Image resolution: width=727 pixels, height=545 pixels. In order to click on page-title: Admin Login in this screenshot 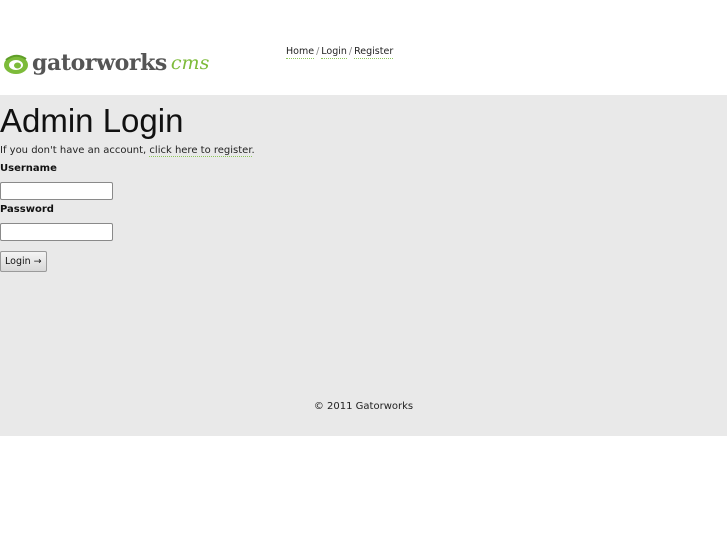, I will do `click(92, 120)`.